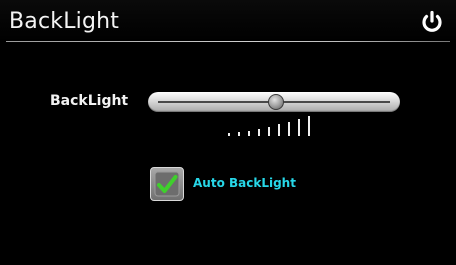 The height and width of the screenshot is (265, 456). I want to click on backlight-label: BackLight, so click(89, 101).